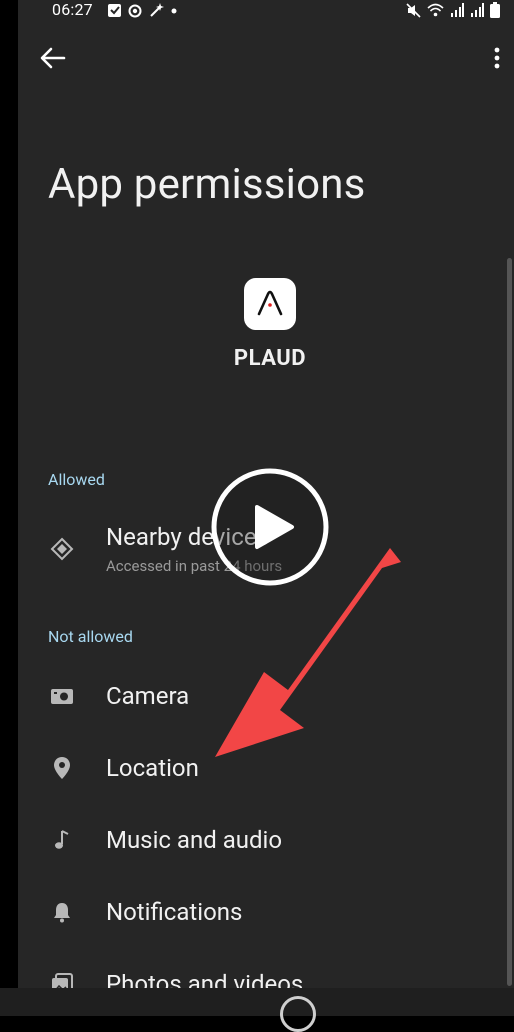 This screenshot has width=514, height=1032. I want to click on permission-label: Notifications, so click(174, 912).